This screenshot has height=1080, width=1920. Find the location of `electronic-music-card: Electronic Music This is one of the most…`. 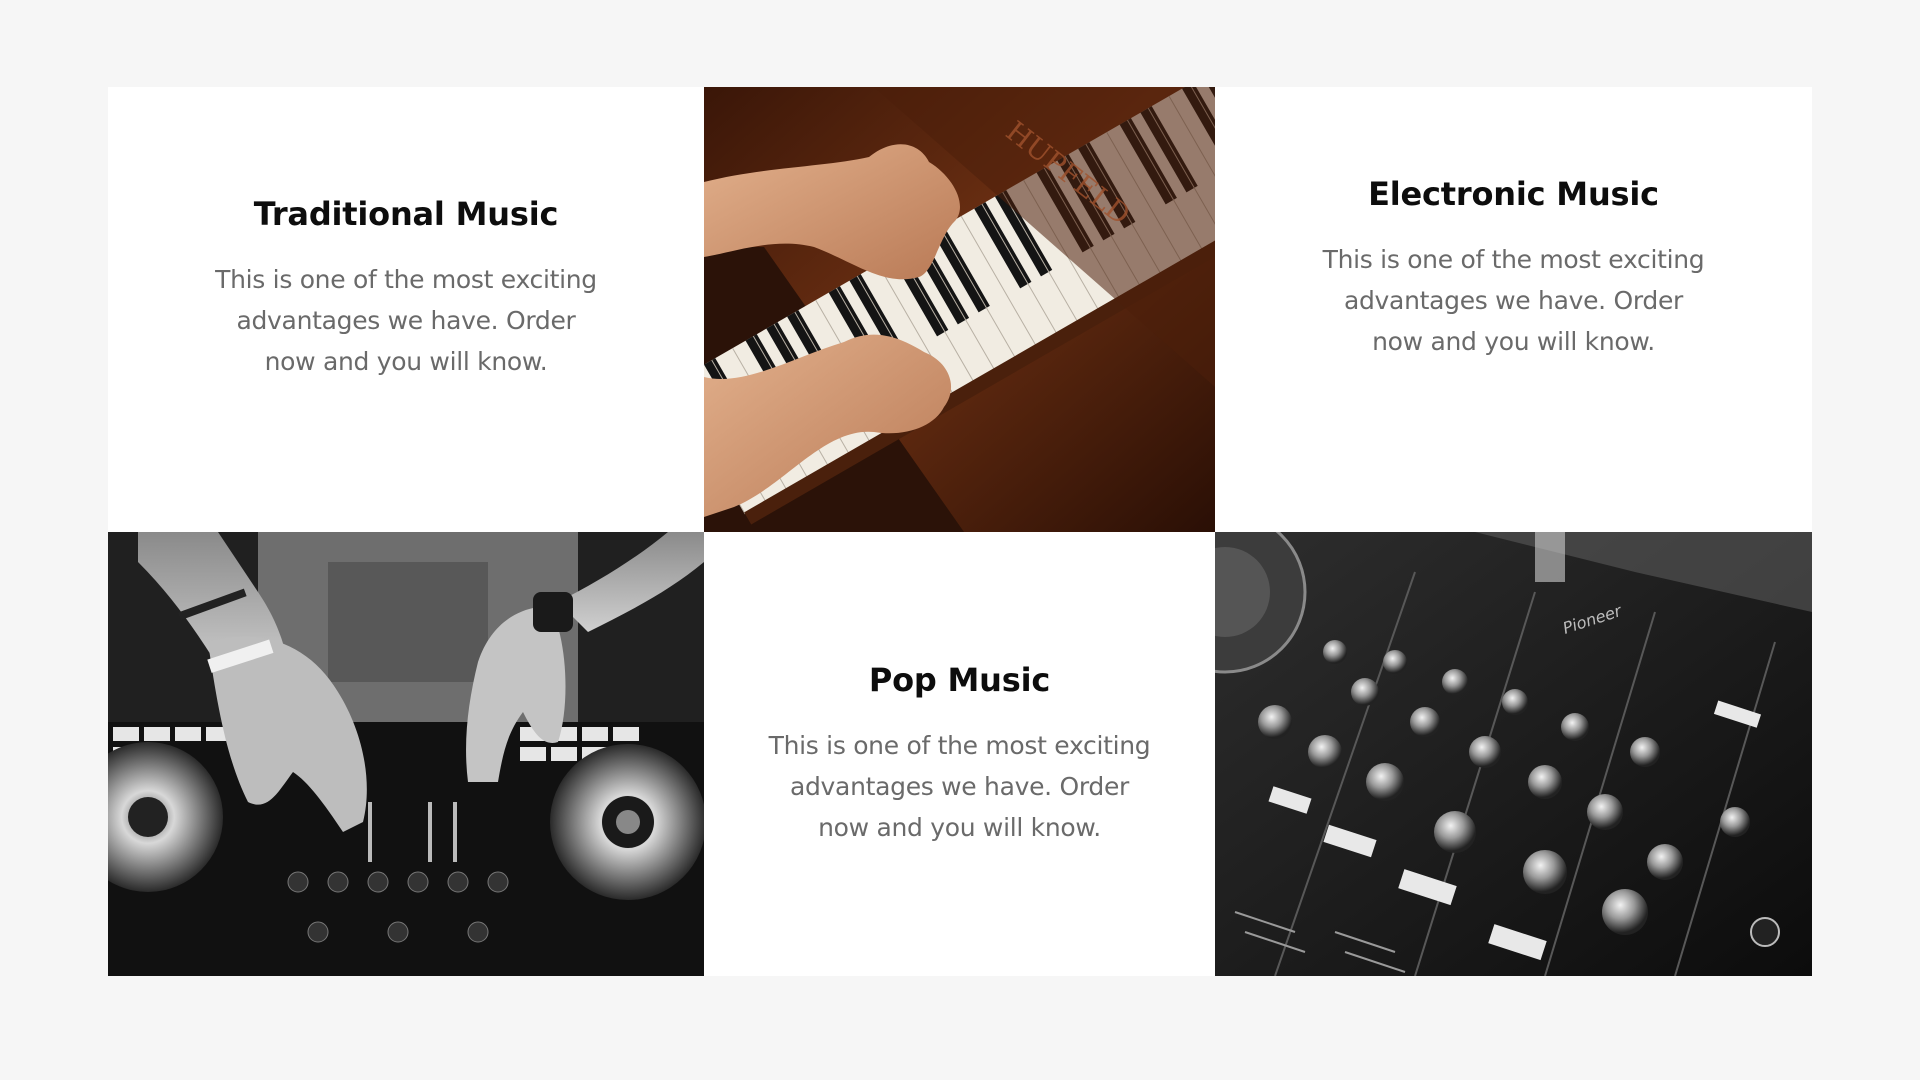

electronic-music-card: Electronic Music This is one of the most… is located at coordinates (1513, 309).